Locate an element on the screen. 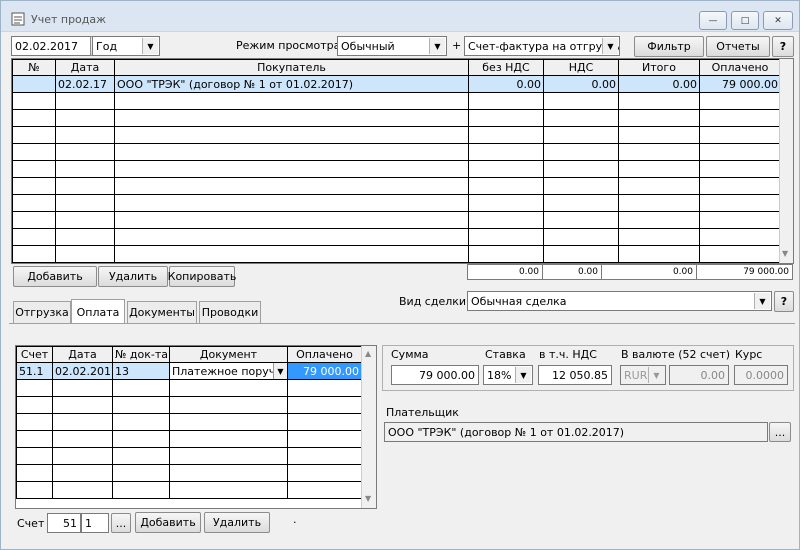  sum-field: 79 000.00 is located at coordinates (435, 375).